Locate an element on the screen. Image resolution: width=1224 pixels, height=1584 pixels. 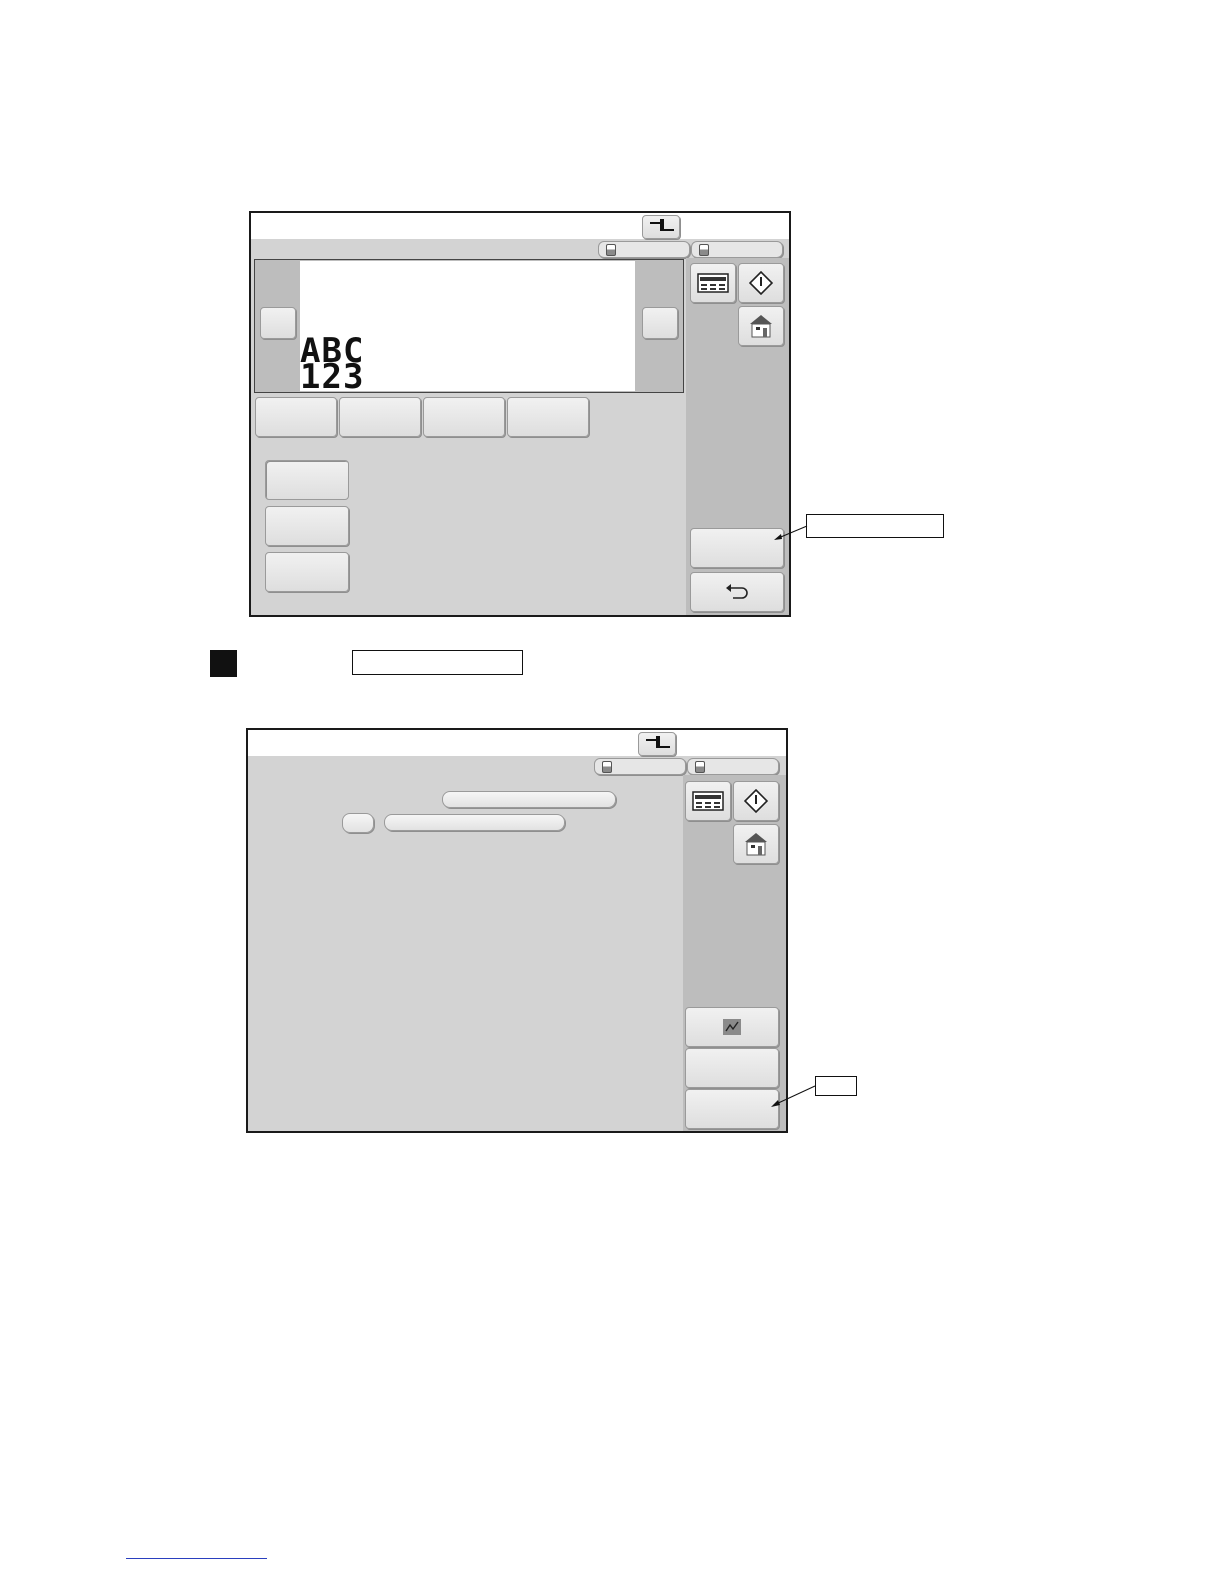
screen-2-callout-box is located at coordinates (836, 1086).